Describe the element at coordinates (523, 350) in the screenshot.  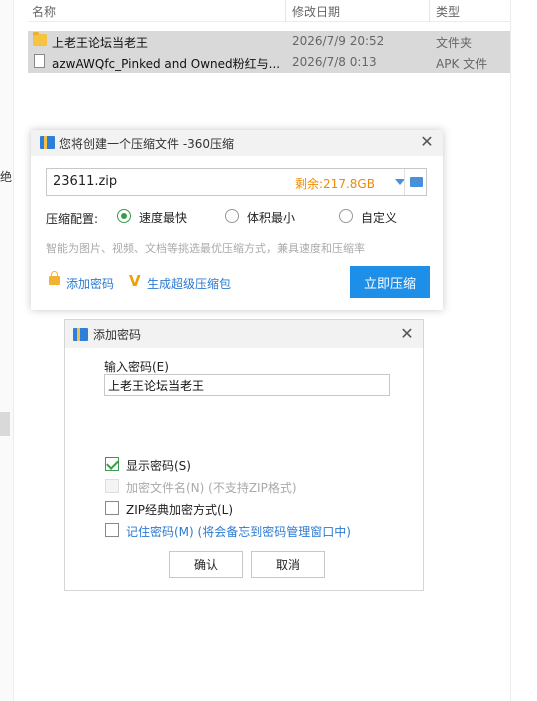
I see `explorer-right-edge` at that location.